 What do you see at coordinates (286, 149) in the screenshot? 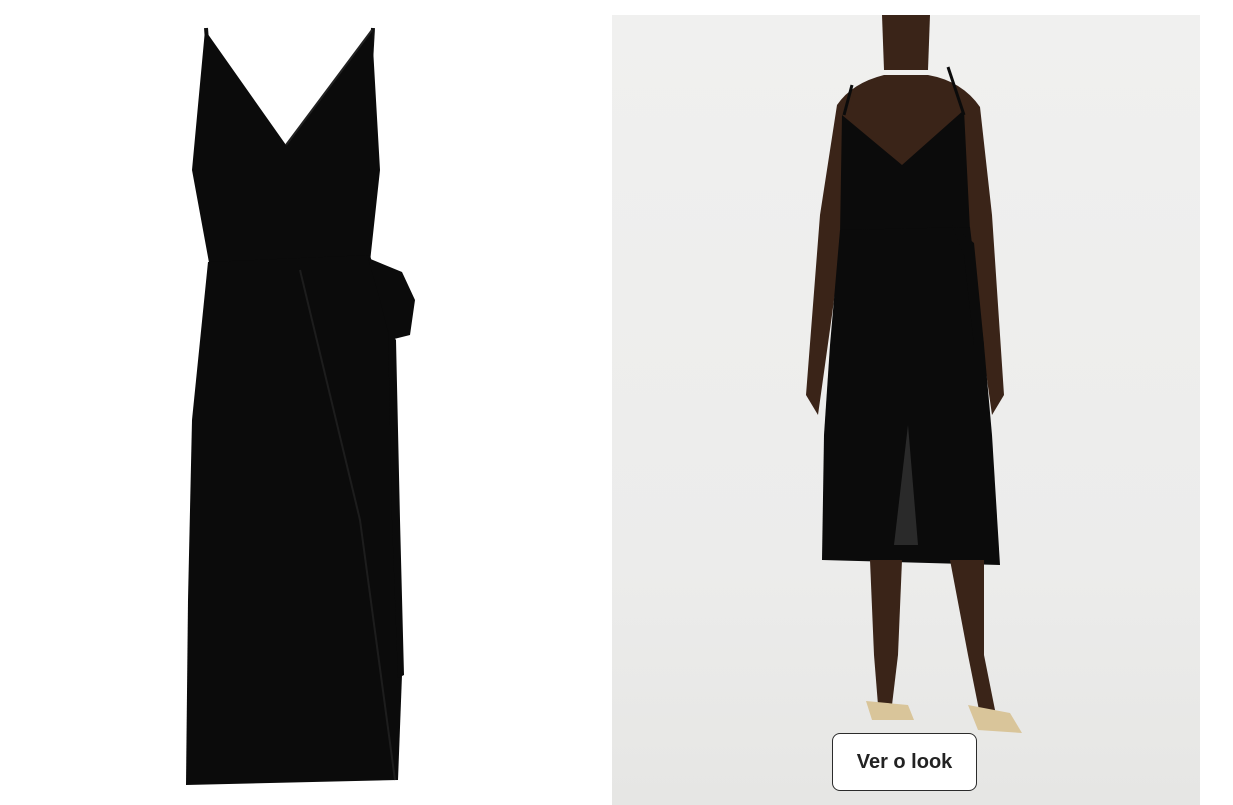
I see `dress-bodice` at bounding box center [286, 149].